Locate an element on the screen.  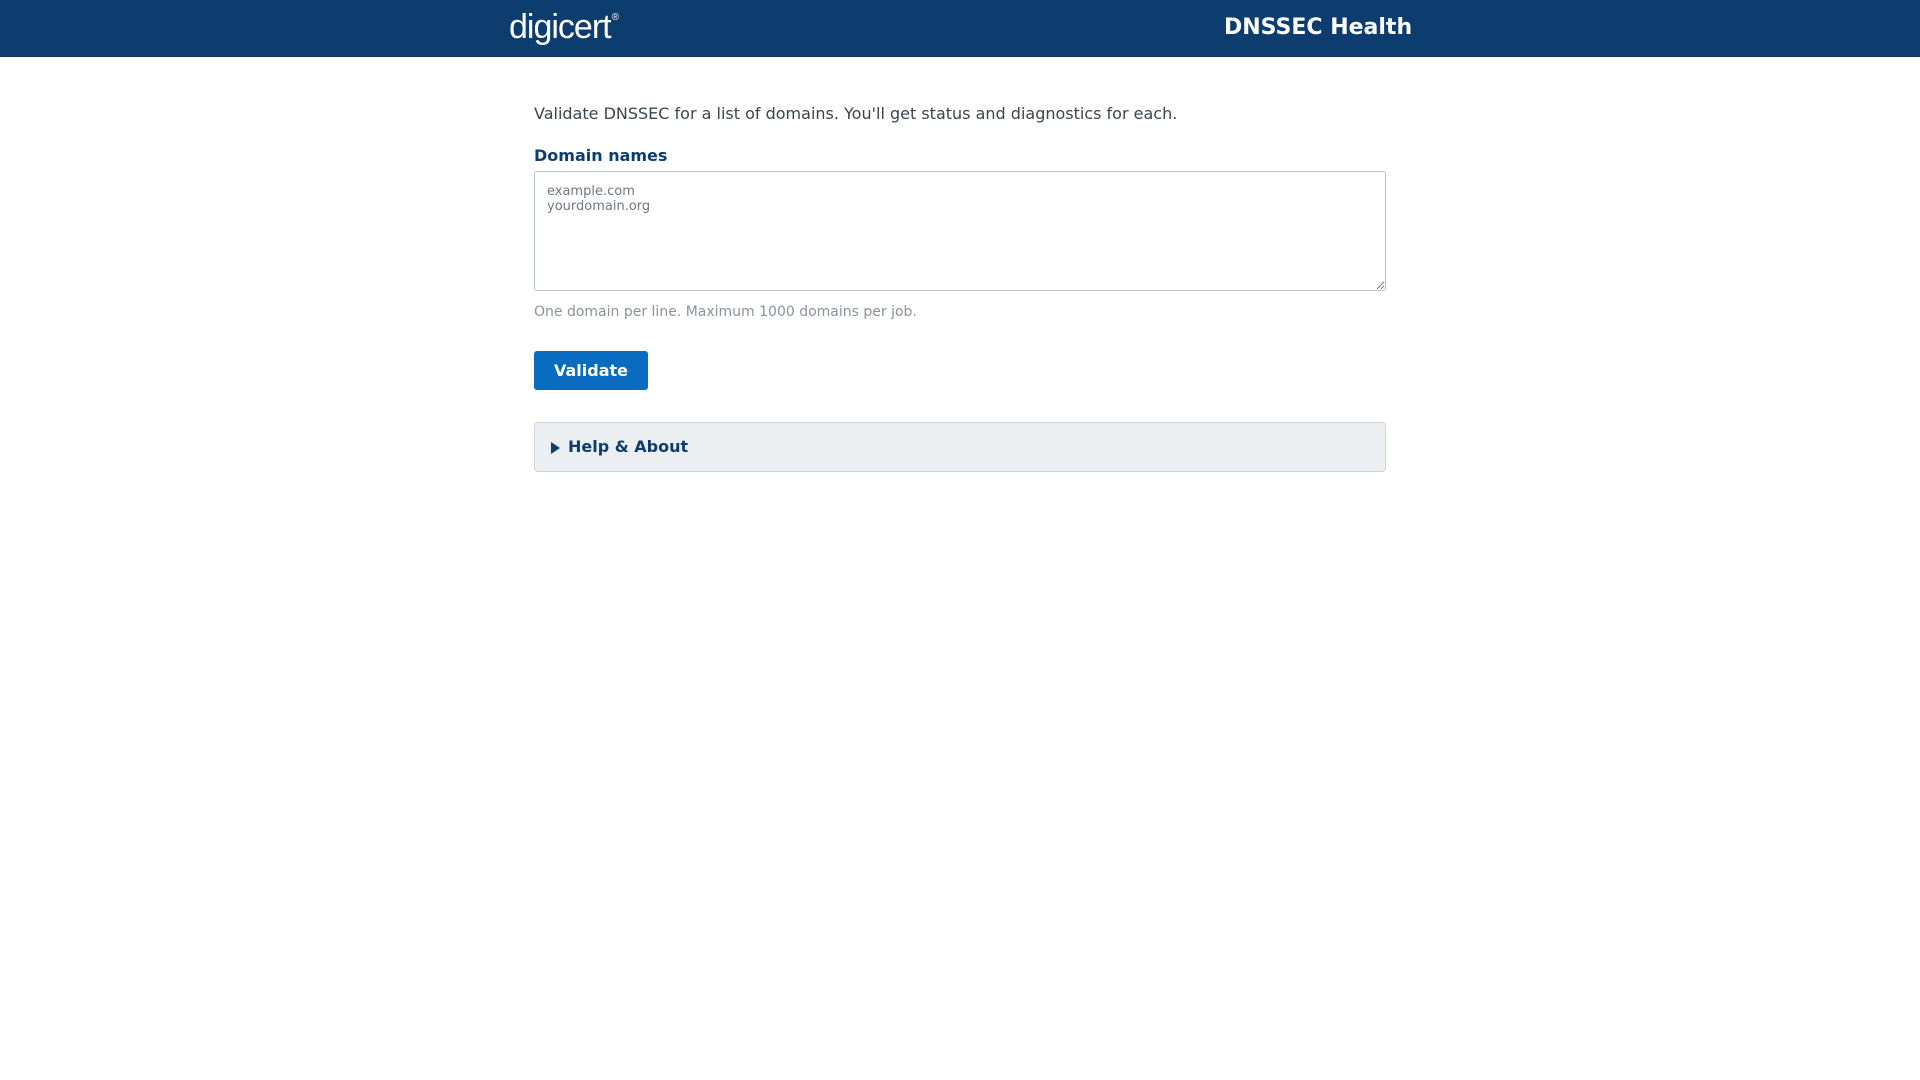
domain-names-field-wrapper is located at coordinates (960, 231).